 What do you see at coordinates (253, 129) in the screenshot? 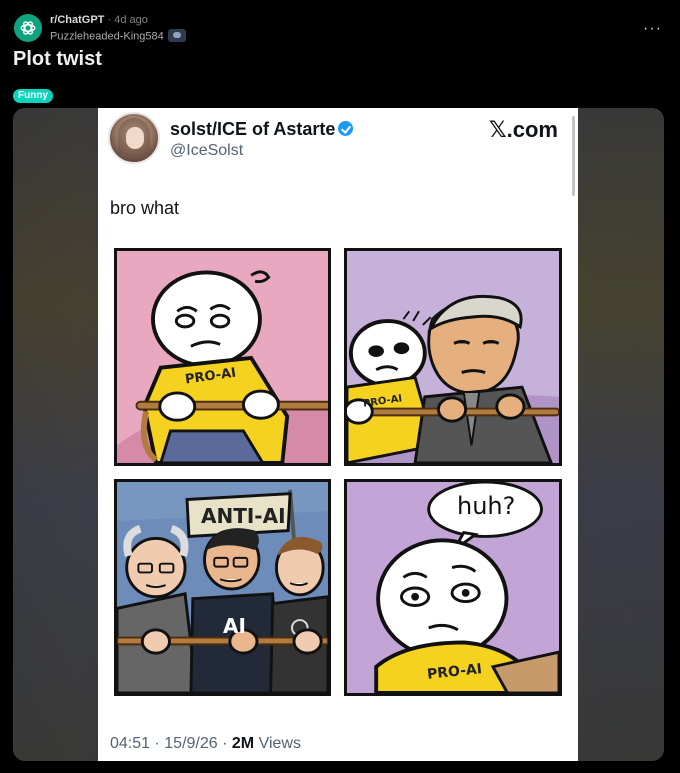
I see `tweet-display-name: solst/ICE of Astarte` at bounding box center [253, 129].